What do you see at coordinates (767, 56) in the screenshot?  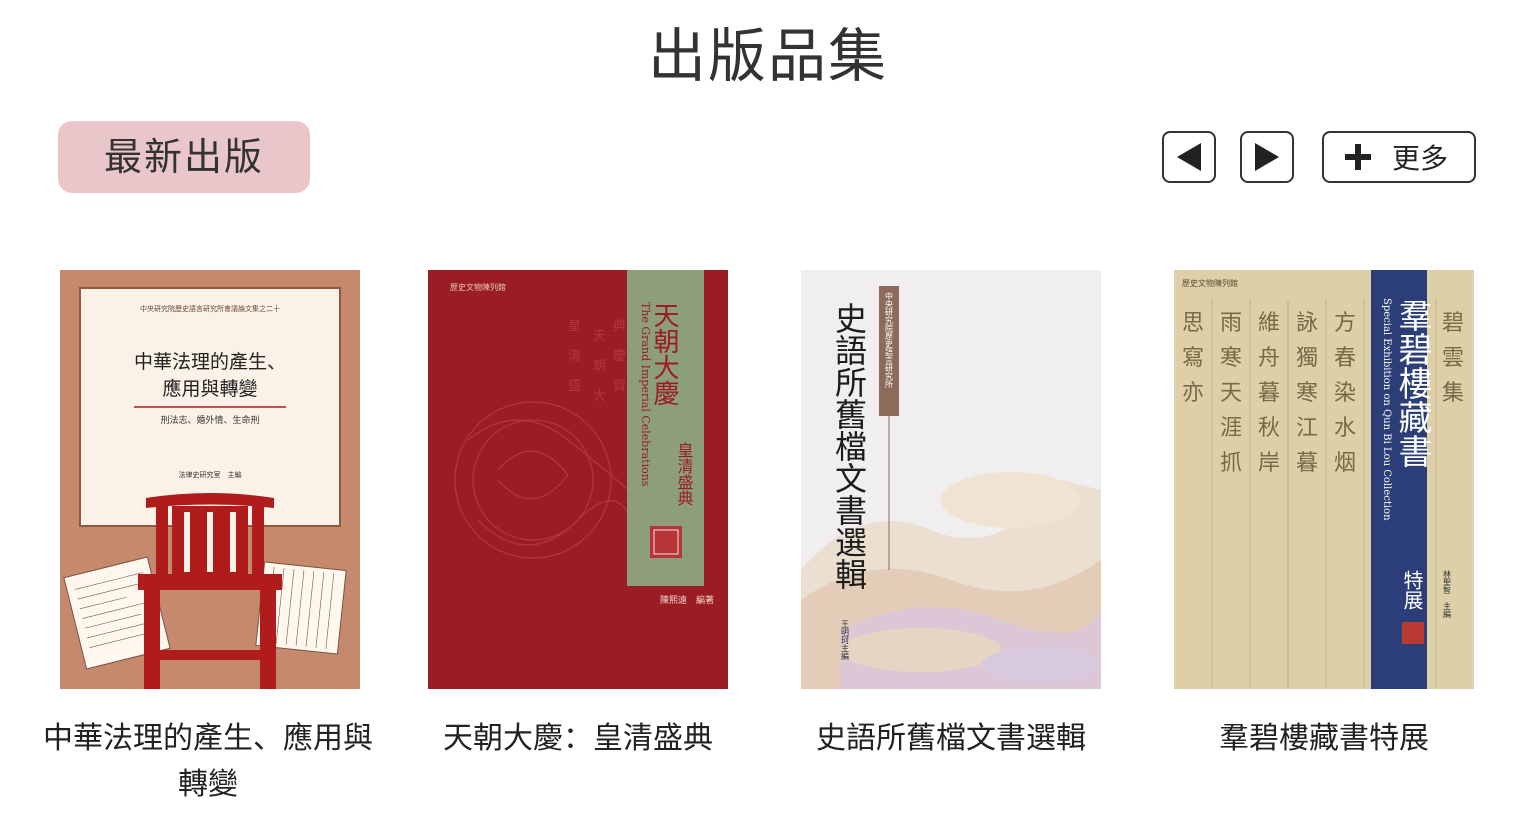 I see `page-title: 出版品集` at bounding box center [767, 56].